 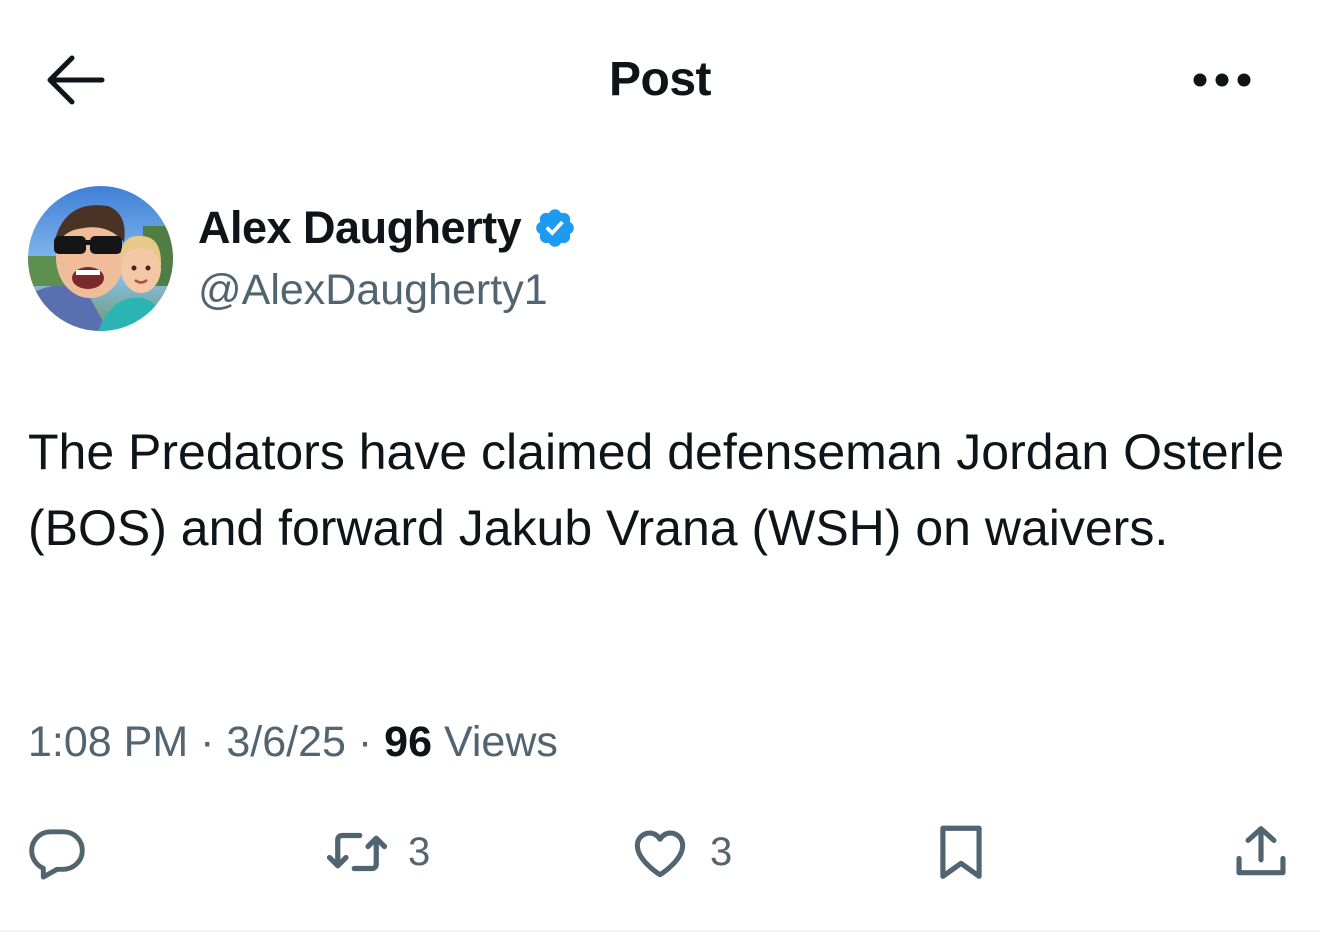 I want to click on retweet-button: 3, so click(x=377, y=852).